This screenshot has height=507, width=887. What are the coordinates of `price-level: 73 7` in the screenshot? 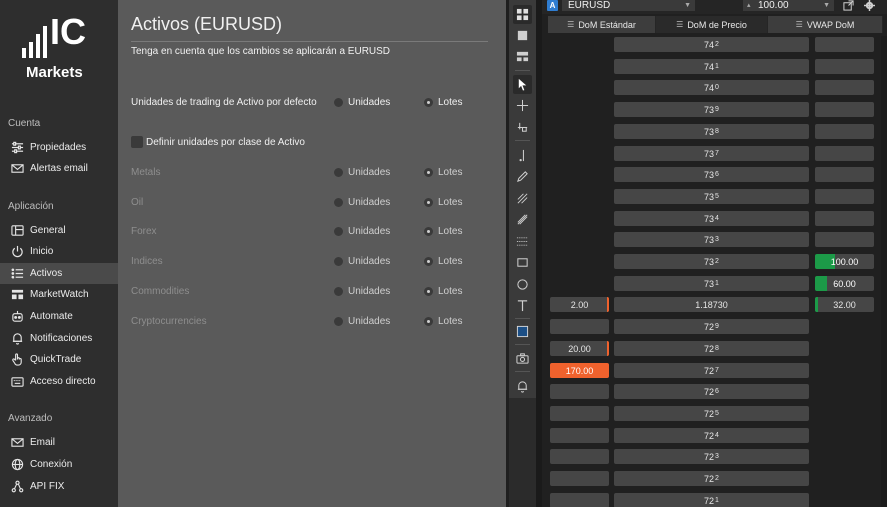 It's located at (711, 153).